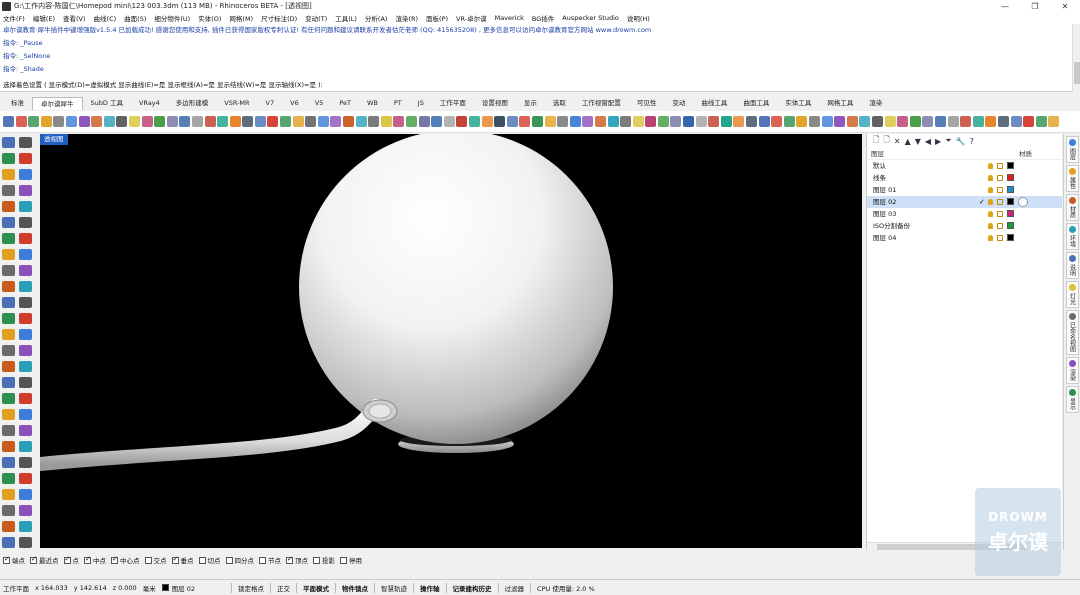 The height and width of the screenshot is (595, 1080). What do you see at coordinates (1072, 207) in the screenshot?
I see `right-panel-tab: 材质` at bounding box center [1072, 207].